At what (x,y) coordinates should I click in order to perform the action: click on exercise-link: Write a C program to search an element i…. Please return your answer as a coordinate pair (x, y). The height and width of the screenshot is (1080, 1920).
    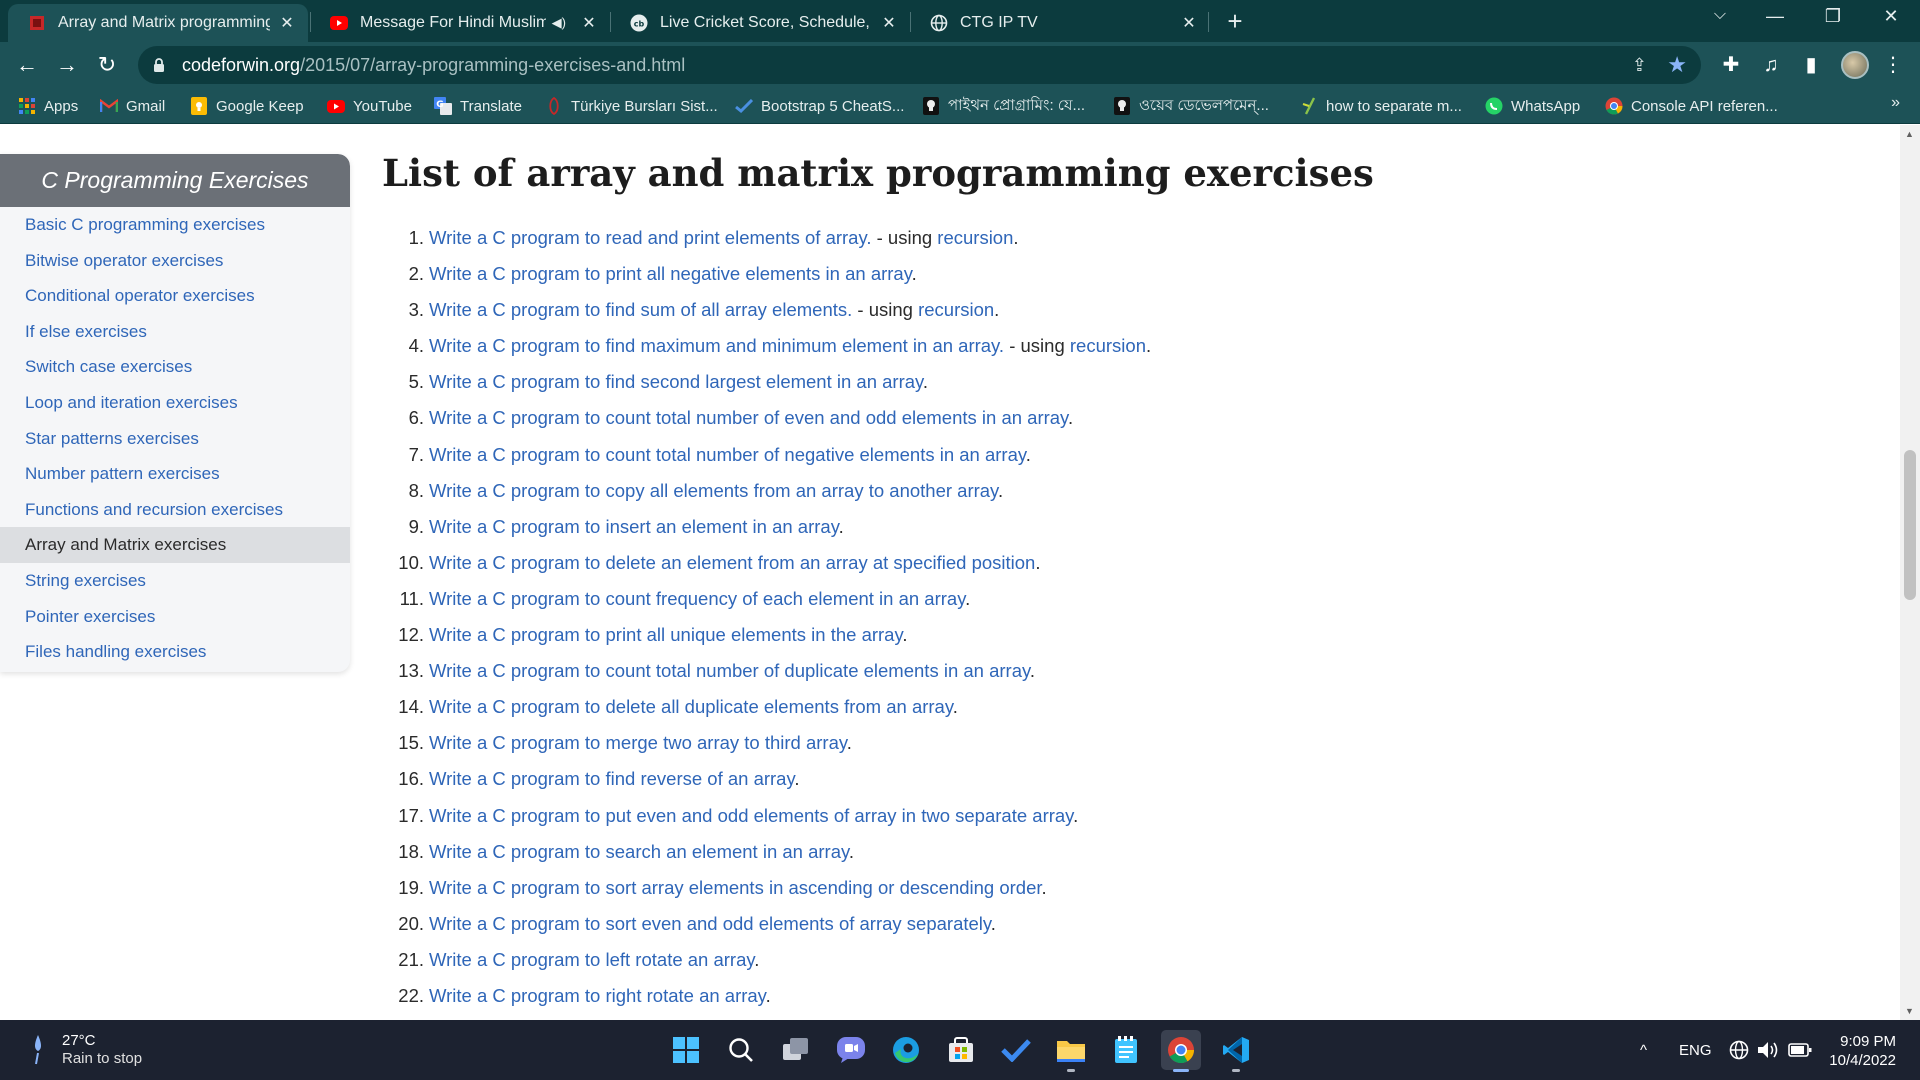
    Looking at the image, I should click on (639, 851).